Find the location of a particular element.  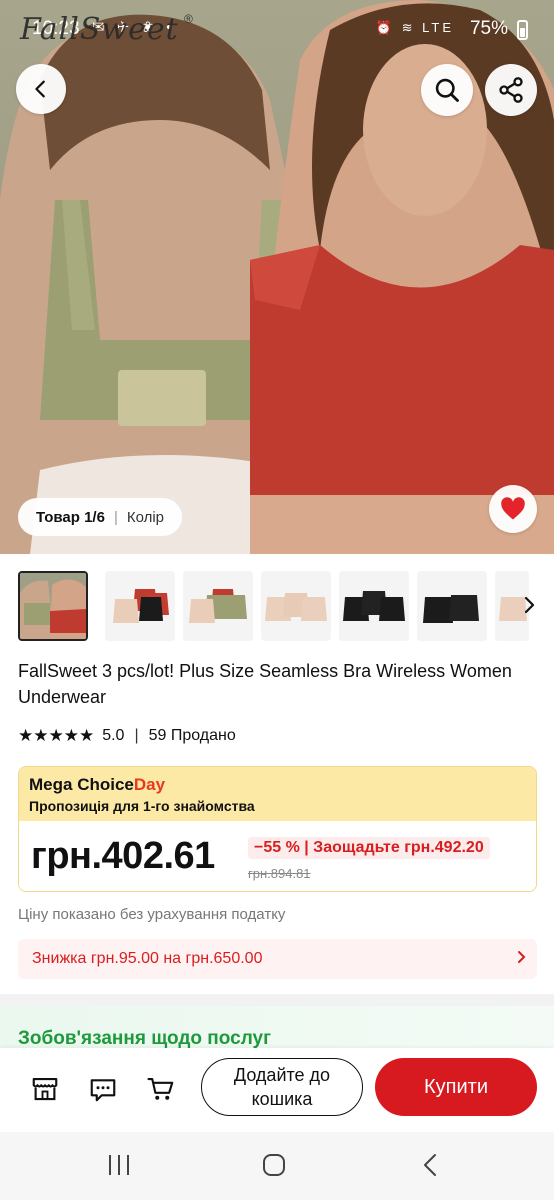

back-nav-icon is located at coordinates (430, 1165).